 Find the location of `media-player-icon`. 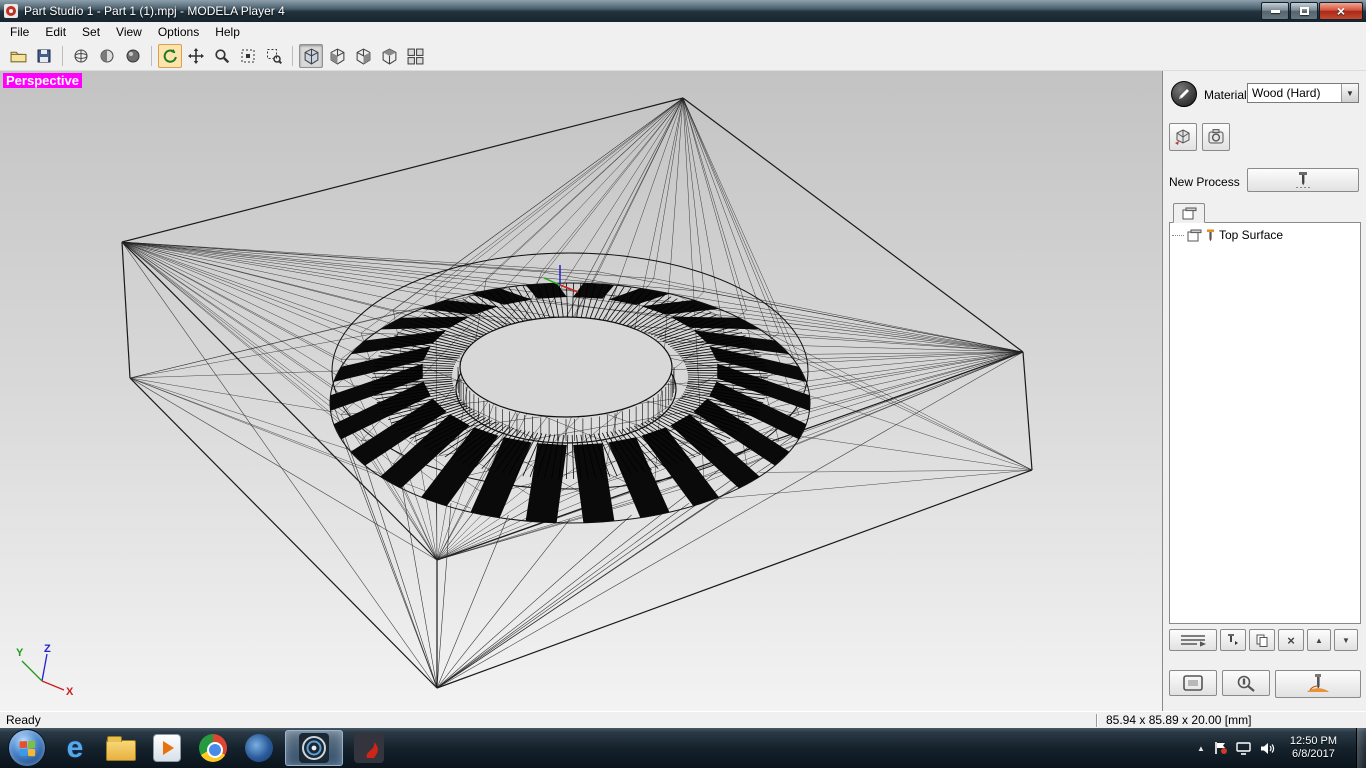

media-player-icon is located at coordinates (167, 748).